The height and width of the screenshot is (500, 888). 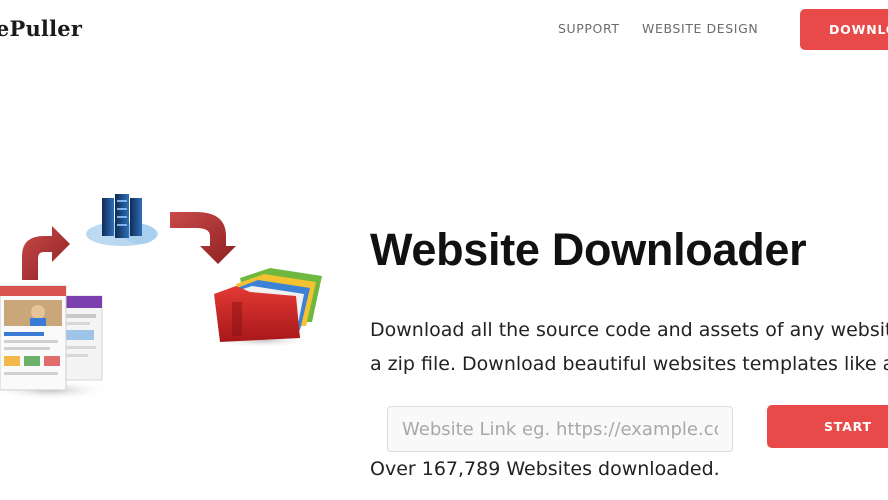 What do you see at coordinates (560, 429) in the screenshot?
I see `website-link-input` at bounding box center [560, 429].